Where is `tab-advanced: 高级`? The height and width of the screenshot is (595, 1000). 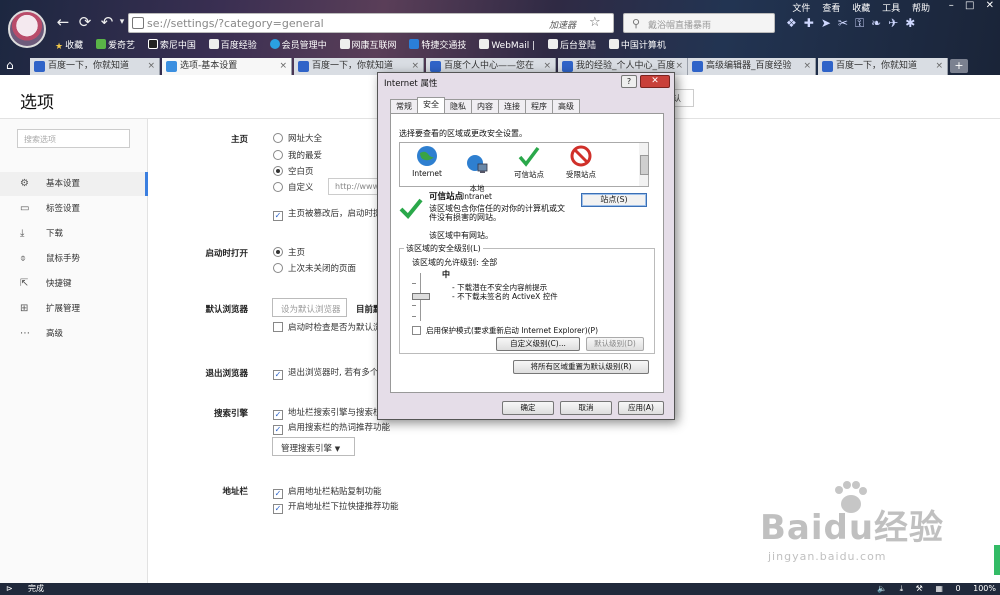 tab-advanced: 高级 is located at coordinates (566, 106).